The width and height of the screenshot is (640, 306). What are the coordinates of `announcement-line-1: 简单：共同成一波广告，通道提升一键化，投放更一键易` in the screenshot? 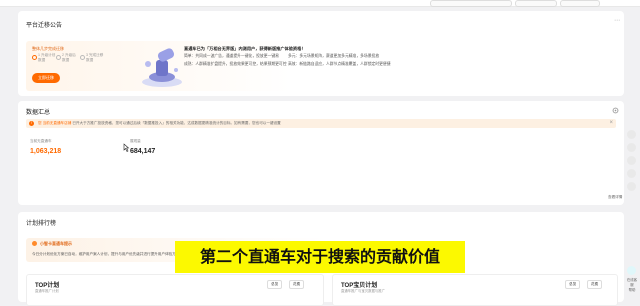 It's located at (231, 56).